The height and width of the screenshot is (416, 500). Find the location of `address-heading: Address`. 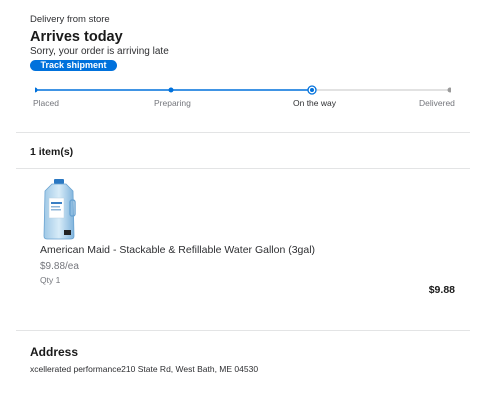

address-heading: Address is located at coordinates (54, 352).